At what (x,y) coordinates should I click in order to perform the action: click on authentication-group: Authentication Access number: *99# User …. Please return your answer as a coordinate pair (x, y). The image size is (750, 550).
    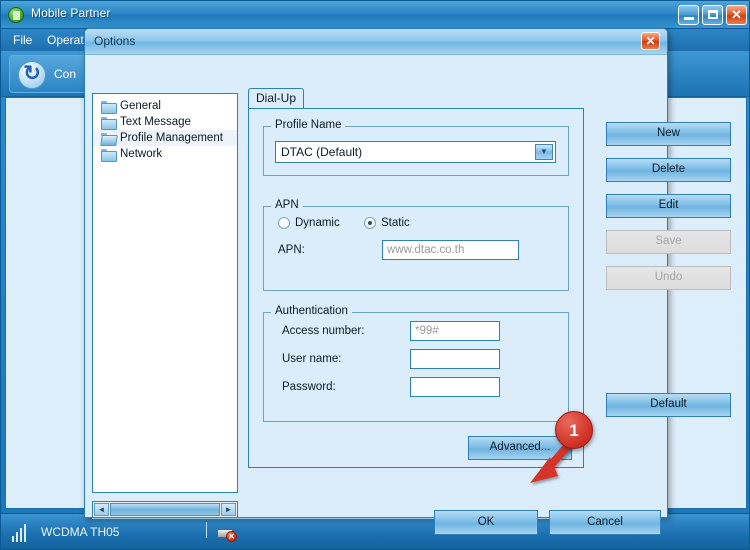
    Looking at the image, I should click on (416, 363).